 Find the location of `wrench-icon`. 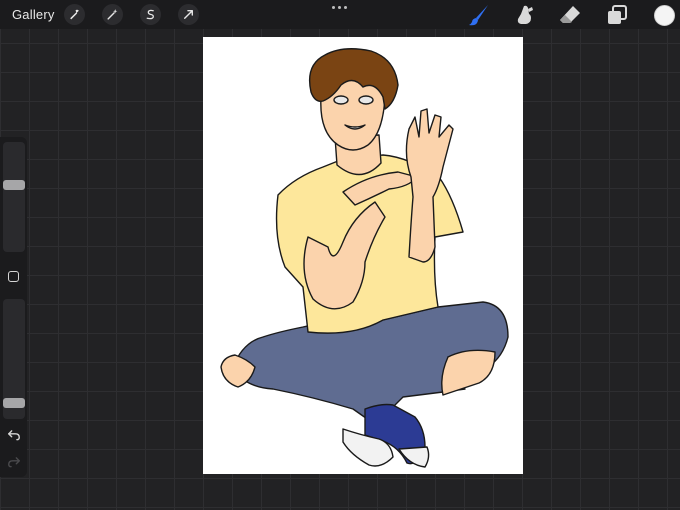

wrench-icon is located at coordinates (74, 14).